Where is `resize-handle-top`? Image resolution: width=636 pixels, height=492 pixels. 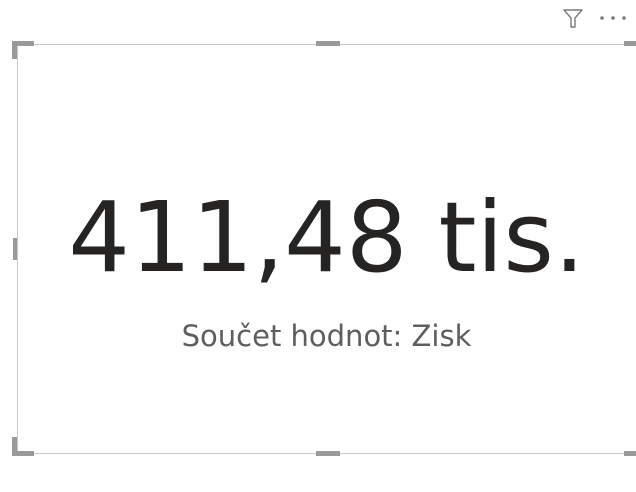
resize-handle-top is located at coordinates (328, 43).